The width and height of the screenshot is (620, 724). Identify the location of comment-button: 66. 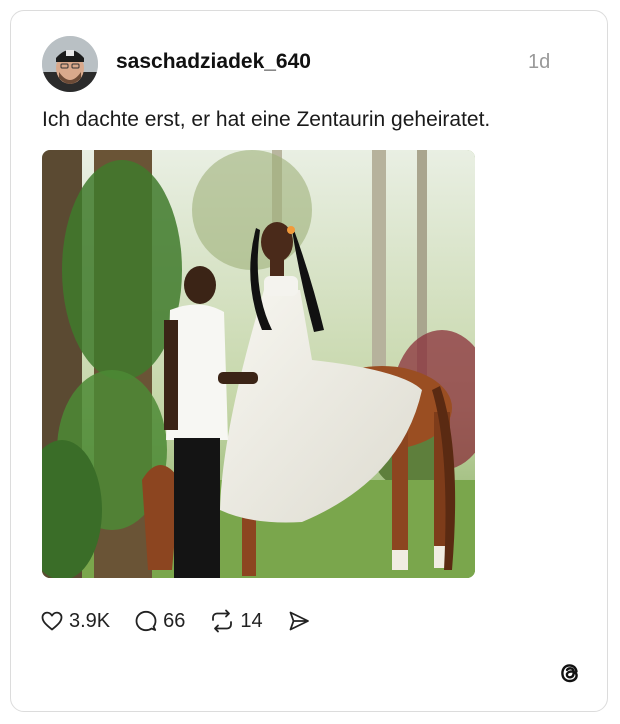
(159, 621).